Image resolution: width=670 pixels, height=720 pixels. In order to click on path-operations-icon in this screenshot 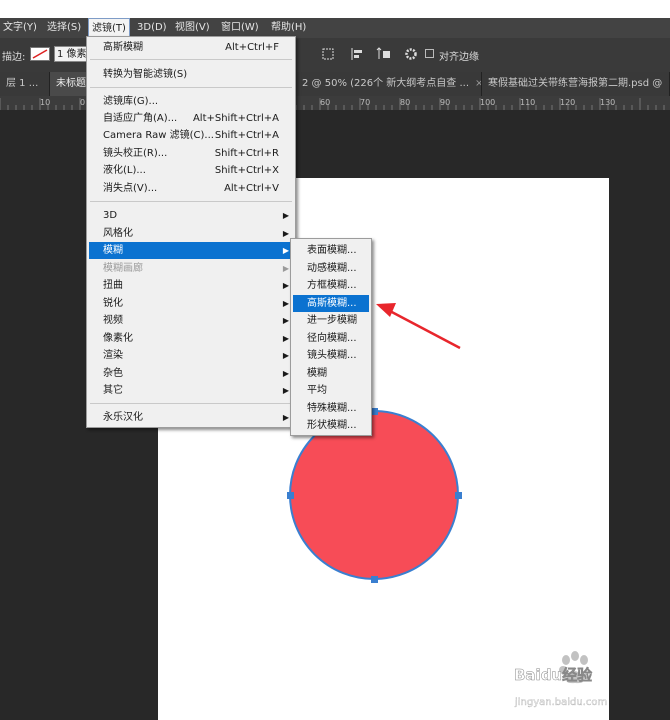, I will do `click(328, 54)`.